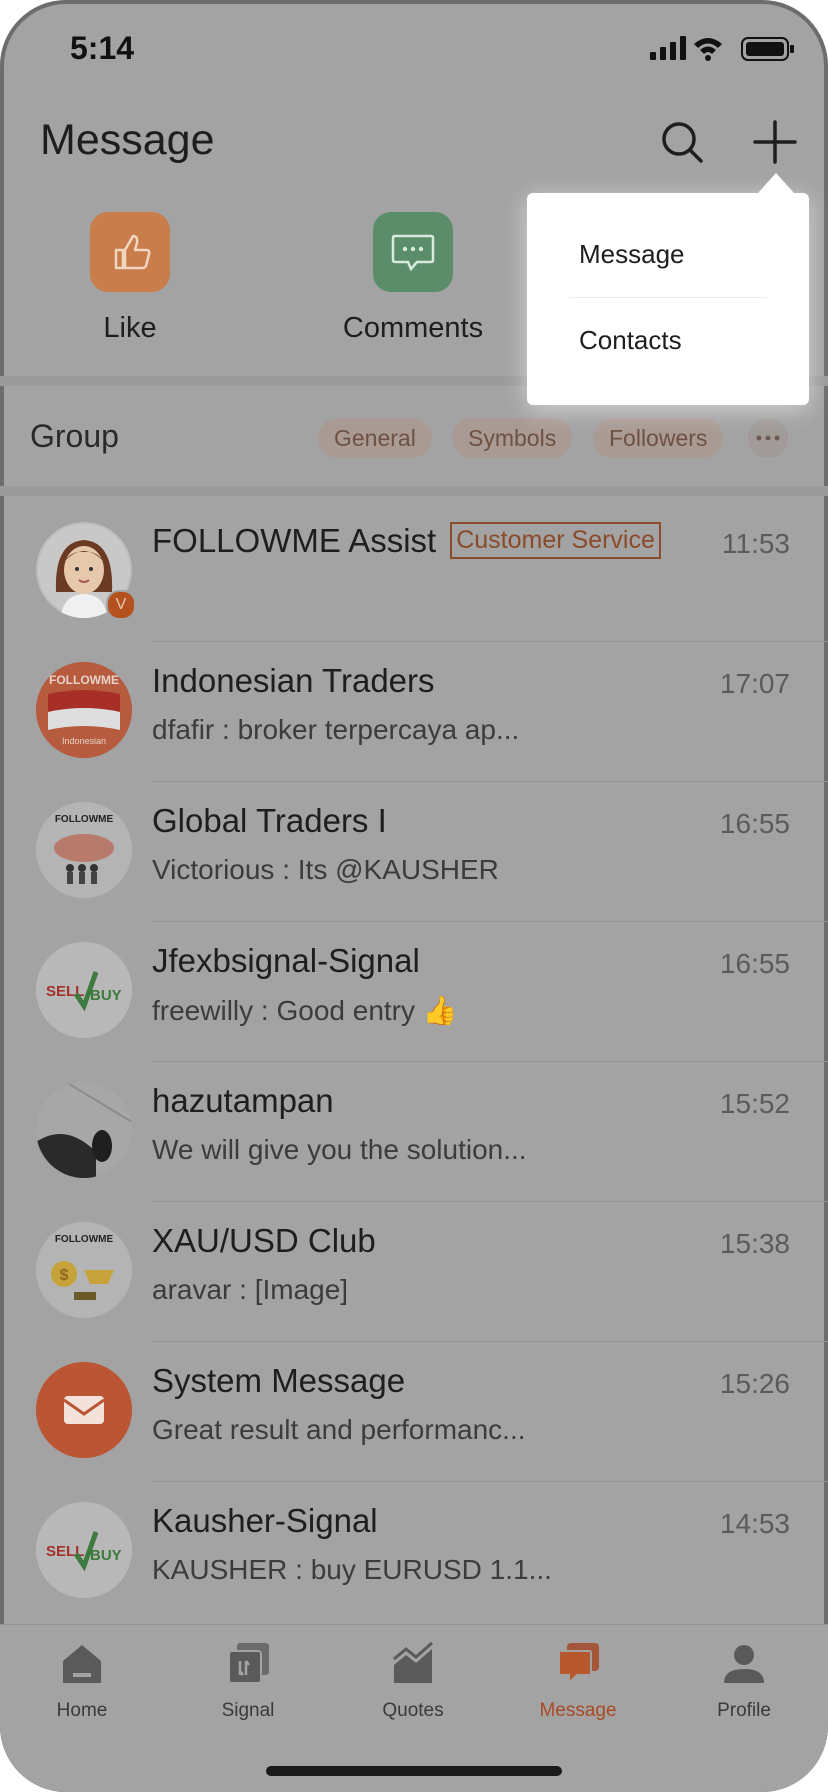 This screenshot has height=1792, width=828. Describe the element at coordinates (130, 328) in the screenshot. I see `quick-like-label: Like` at that location.